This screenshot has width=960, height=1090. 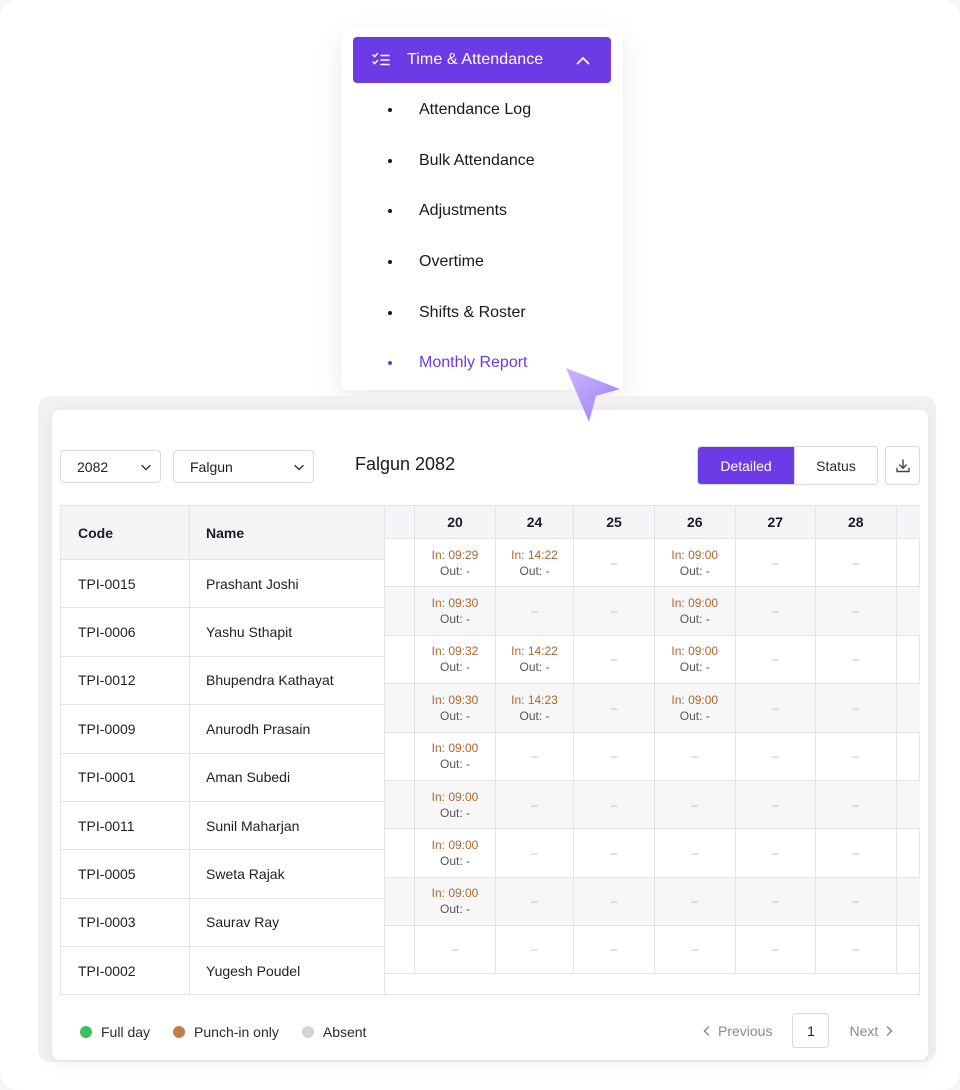 I want to click on chevron-up-icon, so click(x=583, y=60).